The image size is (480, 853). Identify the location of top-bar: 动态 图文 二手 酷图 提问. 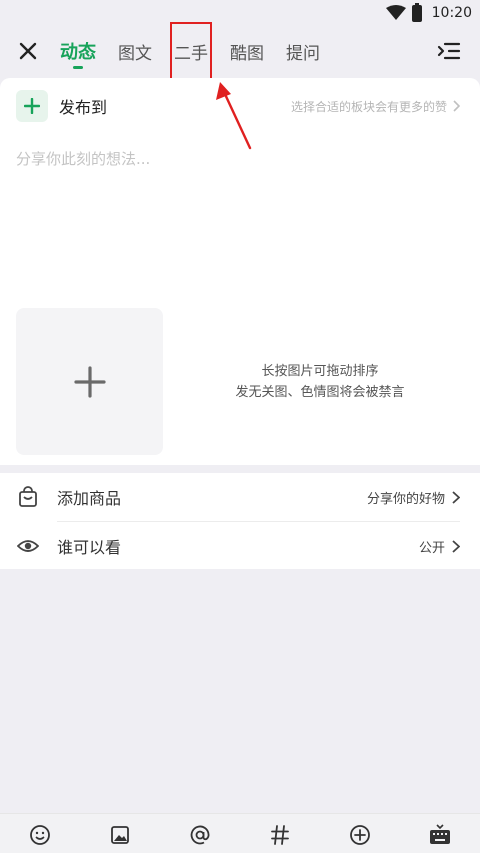
(240, 51).